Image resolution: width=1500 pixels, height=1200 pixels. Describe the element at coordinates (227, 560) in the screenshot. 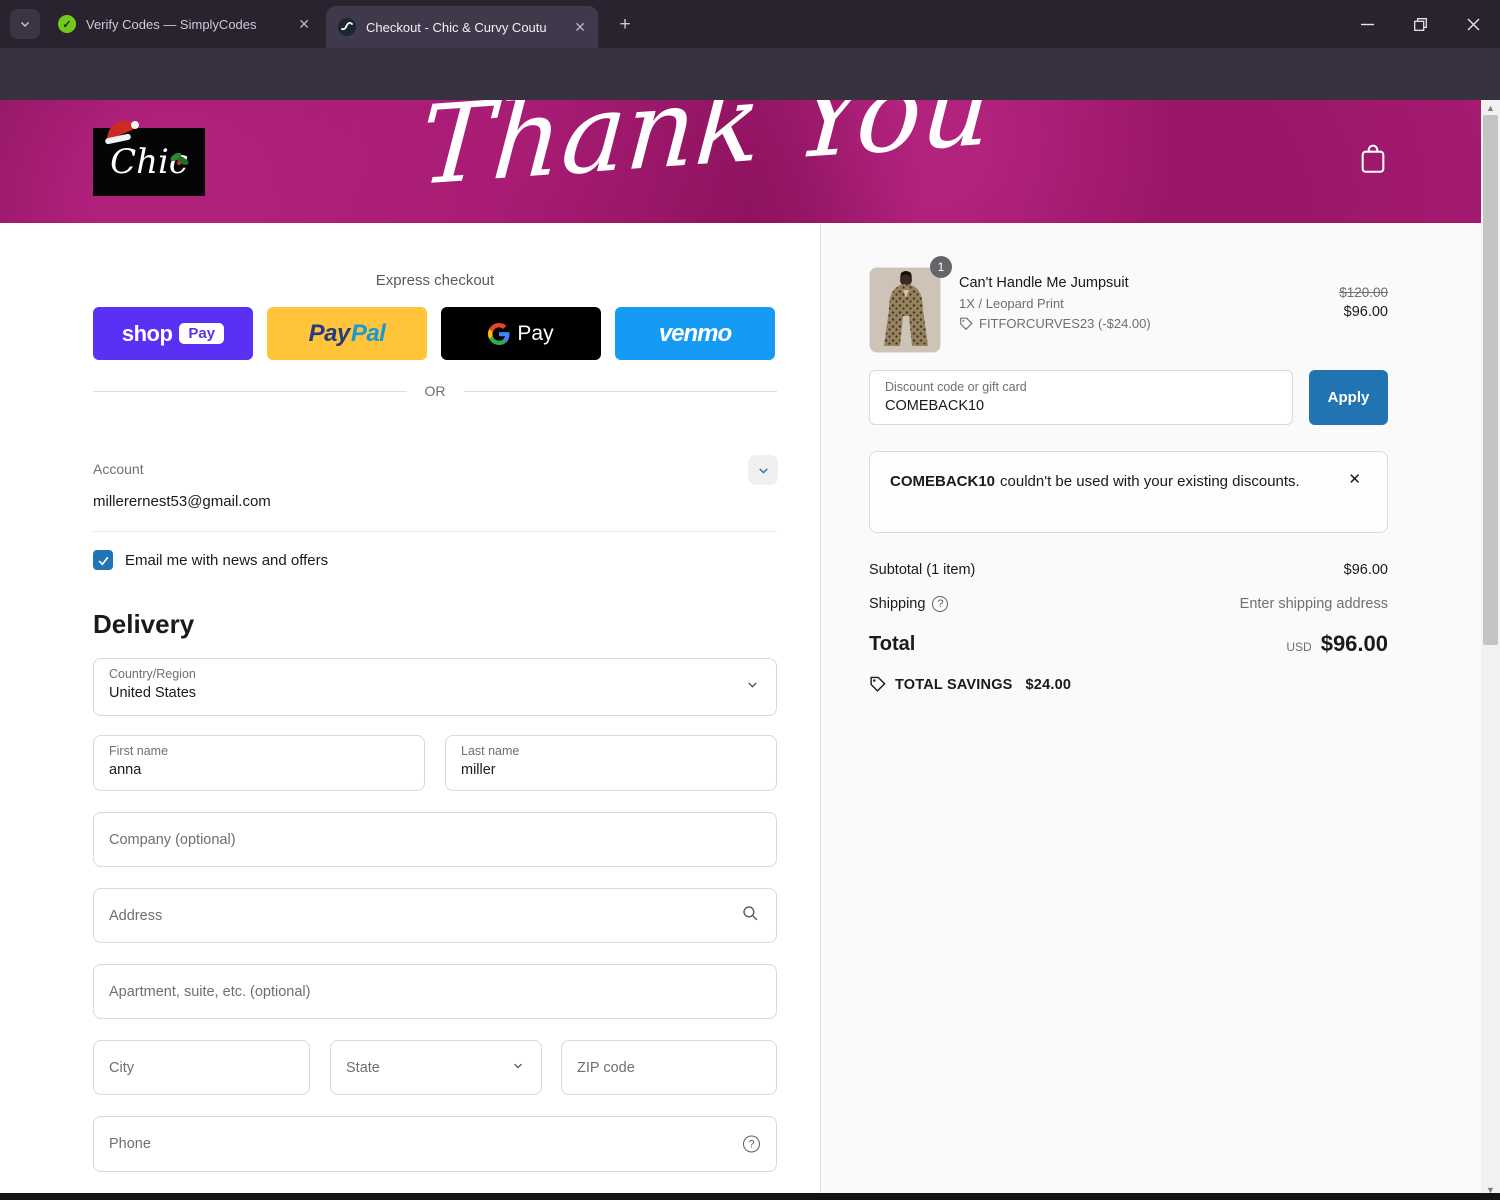

I see `newsletter-label: Email me with news and offers` at that location.